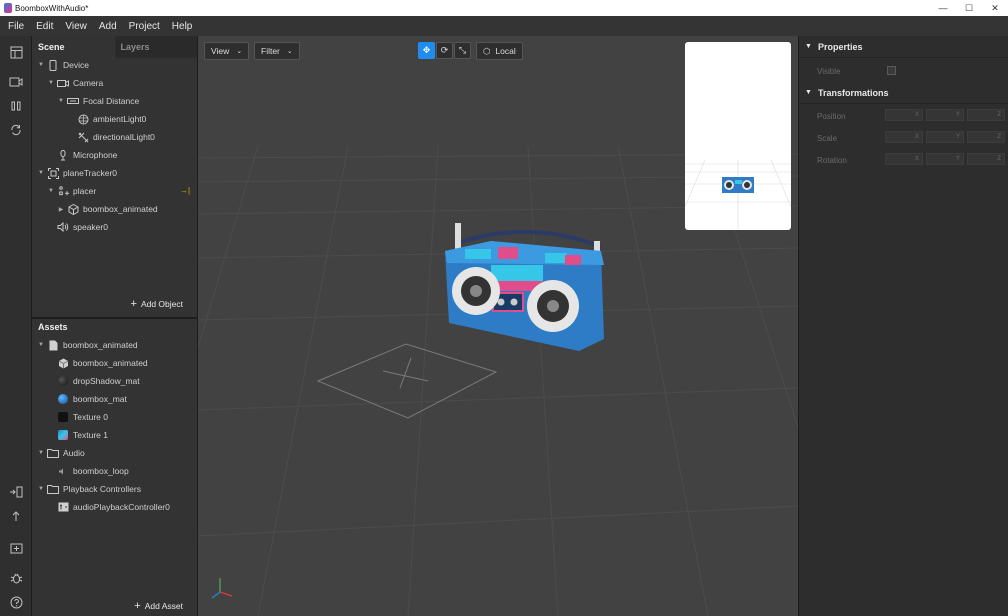  What do you see at coordinates (15, 26) in the screenshot?
I see `menu-file: File` at bounding box center [15, 26].